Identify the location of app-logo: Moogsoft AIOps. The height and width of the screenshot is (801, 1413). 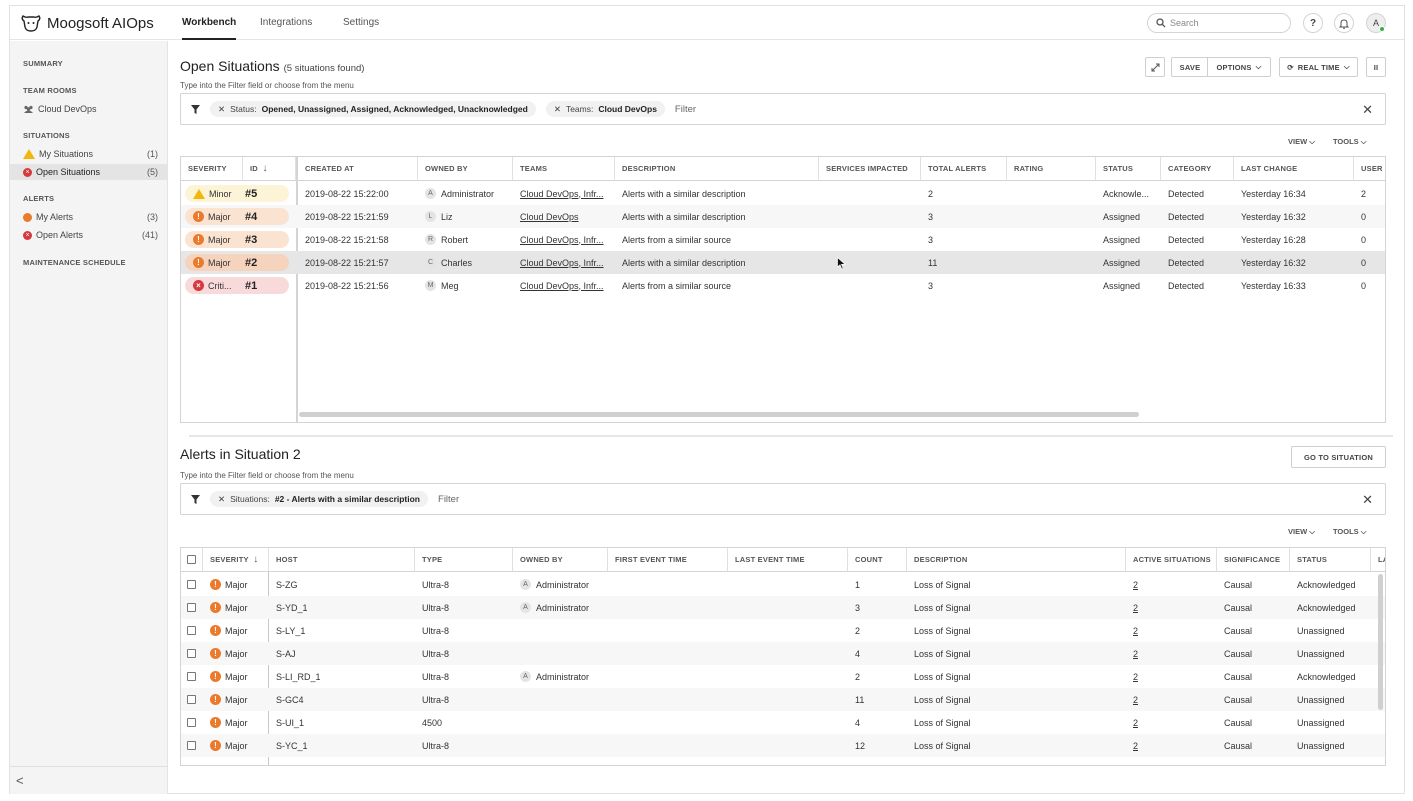
(87, 23).